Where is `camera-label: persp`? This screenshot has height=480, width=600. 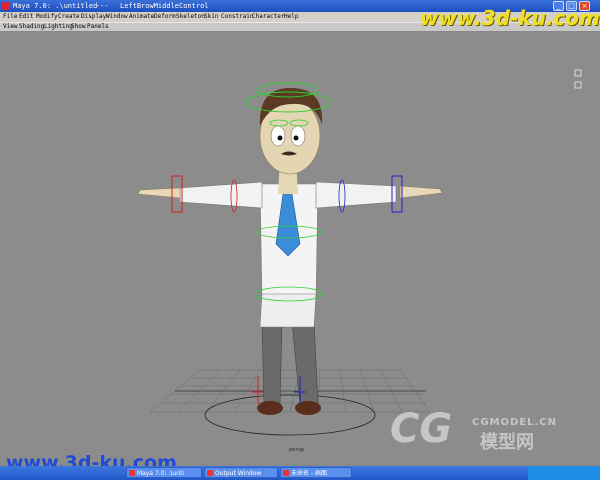 camera-label: persp is located at coordinates (297, 450).